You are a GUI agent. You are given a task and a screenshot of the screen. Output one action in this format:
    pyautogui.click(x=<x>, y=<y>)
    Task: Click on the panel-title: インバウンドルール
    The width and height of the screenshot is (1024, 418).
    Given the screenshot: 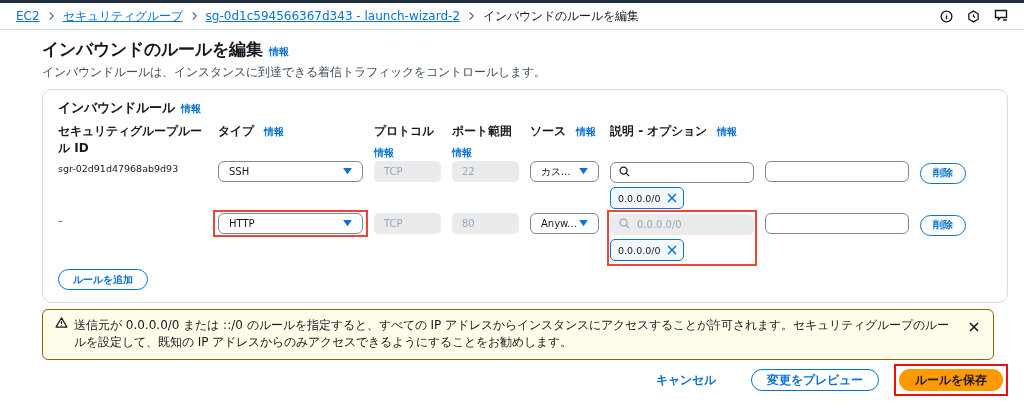 What is the action you would take?
    pyautogui.click(x=116, y=108)
    